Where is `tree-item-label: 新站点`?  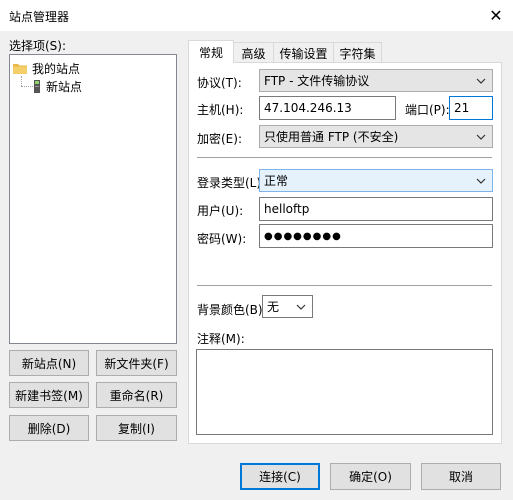 tree-item-label: 新站点 is located at coordinates (64, 87).